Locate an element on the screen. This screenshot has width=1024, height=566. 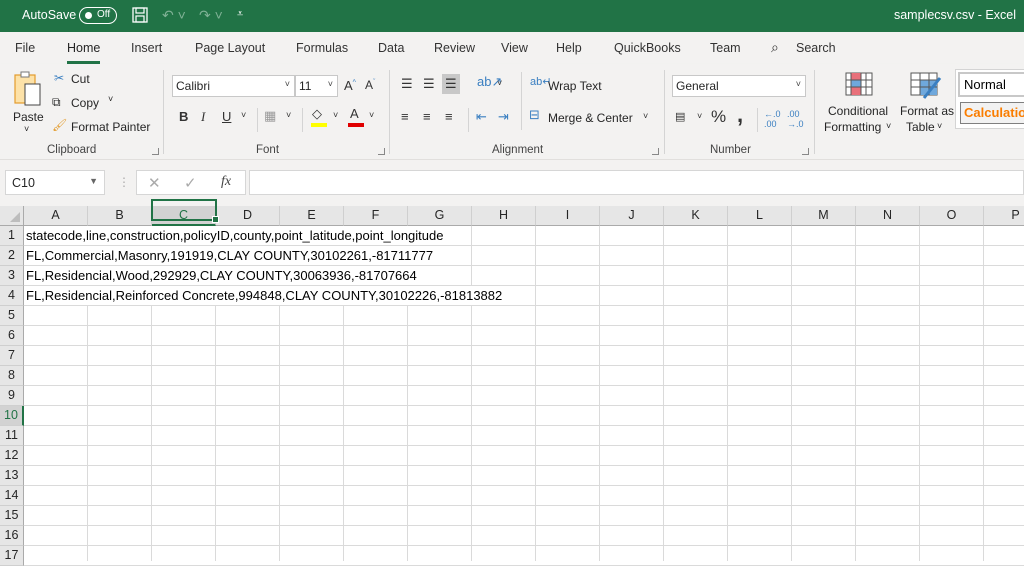
name-box: C10 ▼ is located at coordinates (55, 182).